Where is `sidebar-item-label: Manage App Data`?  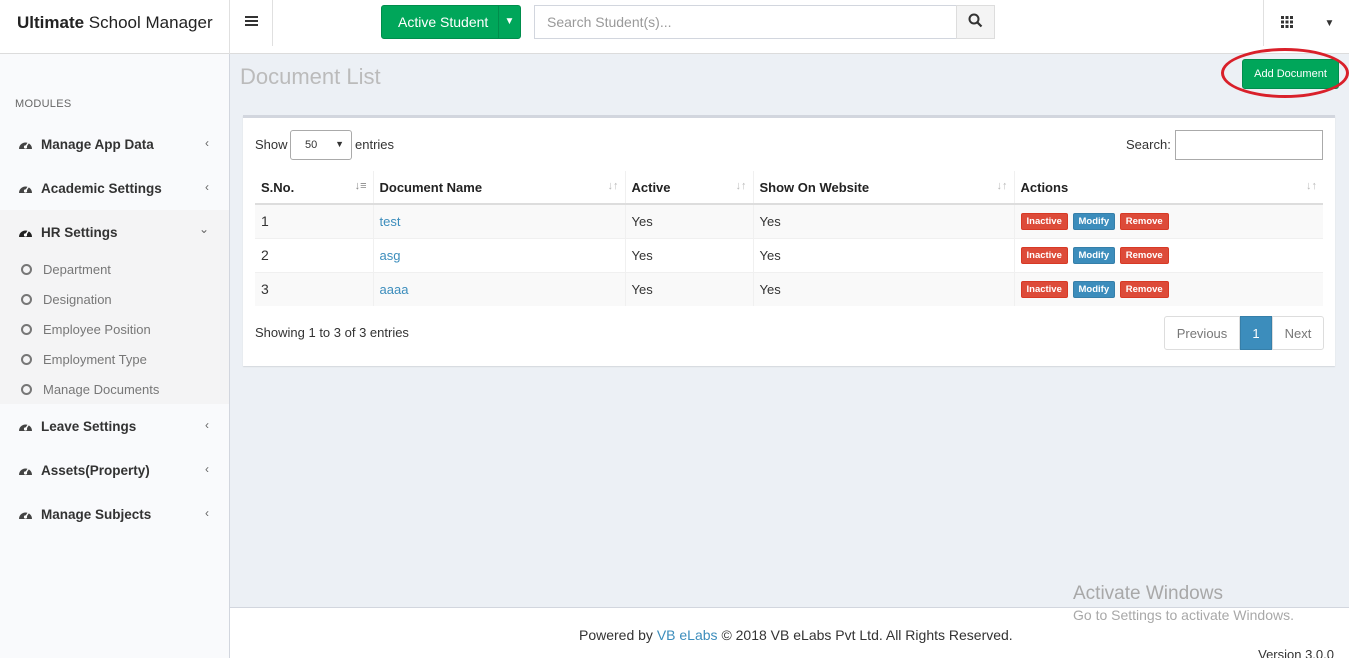
sidebar-item-label: Manage App Data is located at coordinates (97, 144).